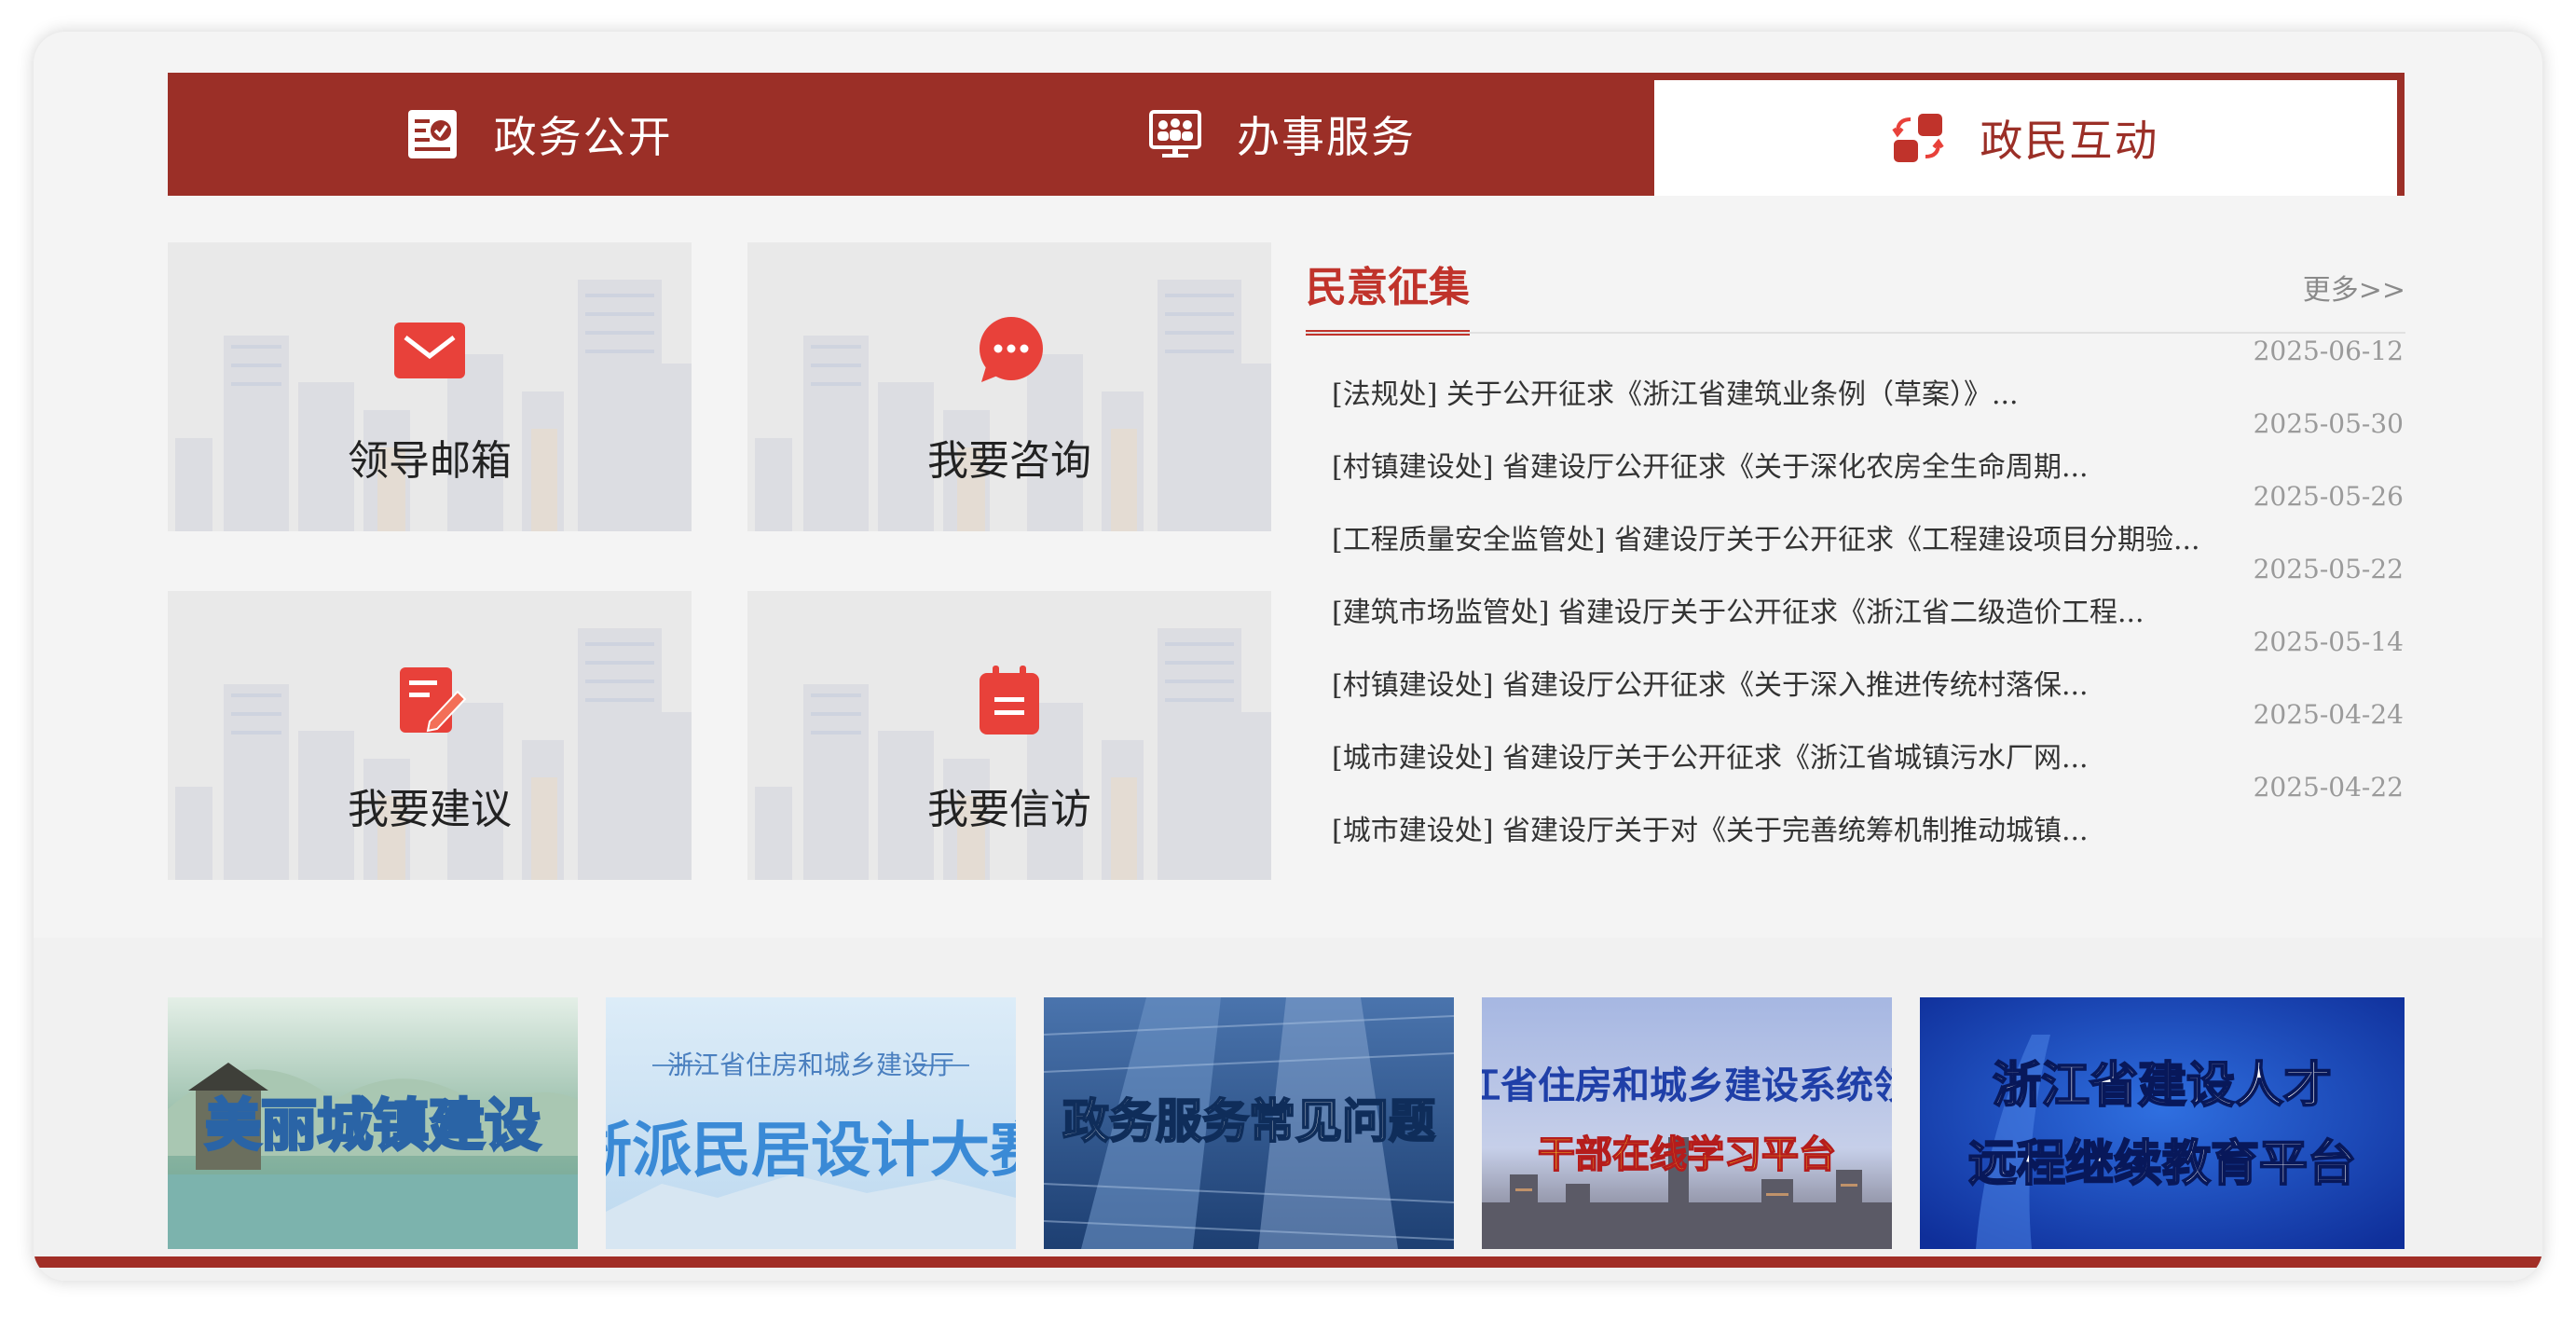 The image size is (2576, 1318). I want to click on news-title: 民意征集, so click(1388, 295).